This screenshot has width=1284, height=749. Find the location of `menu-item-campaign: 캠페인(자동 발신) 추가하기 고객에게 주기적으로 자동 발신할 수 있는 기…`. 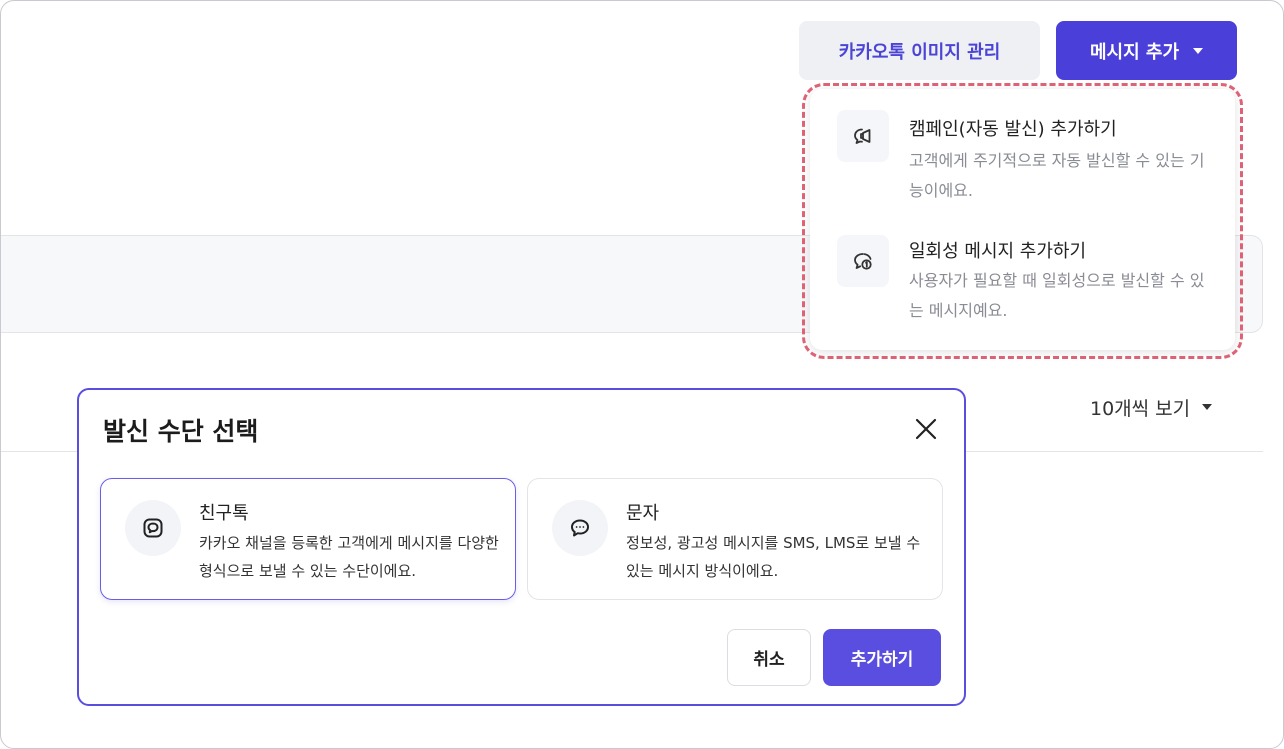

menu-item-campaign: 캠페인(자동 발신) 추가하기 고객에게 주기적으로 자동 발신할 수 있는 기… is located at coordinates (1022, 150).